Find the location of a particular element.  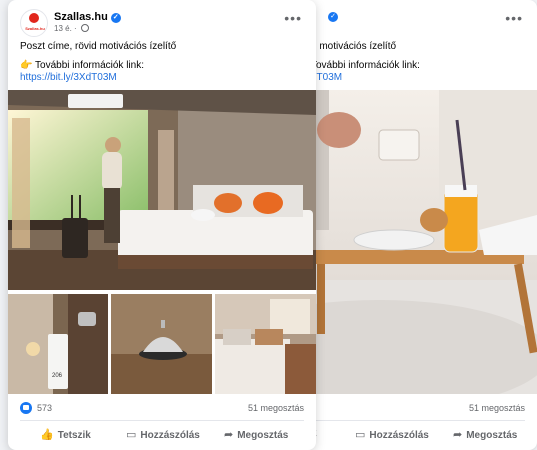

action-bar: 👍 Tetszik ▭ Hozzászólás ➦ Megosztás is located at coordinates (162, 435).